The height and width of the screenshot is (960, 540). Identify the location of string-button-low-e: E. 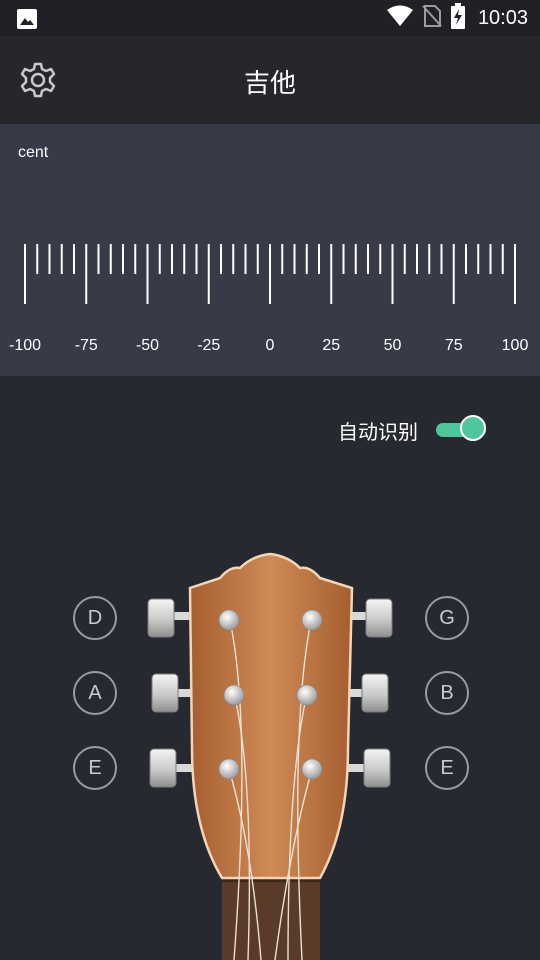
(95, 768).